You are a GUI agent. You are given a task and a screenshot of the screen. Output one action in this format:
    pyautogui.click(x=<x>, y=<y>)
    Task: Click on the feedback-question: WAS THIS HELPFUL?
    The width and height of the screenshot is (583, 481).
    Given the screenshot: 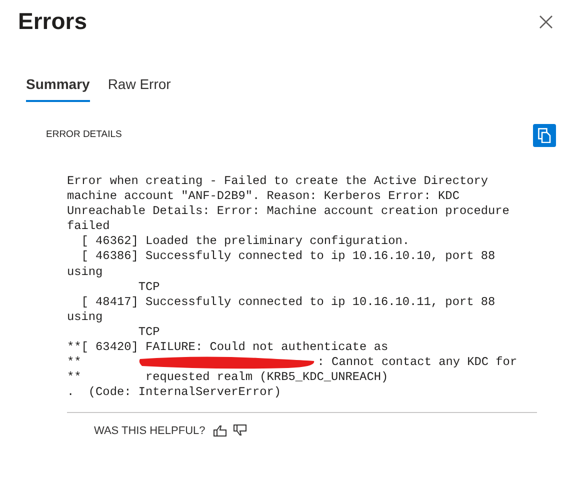 What is the action you would take?
    pyautogui.click(x=150, y=430)
    